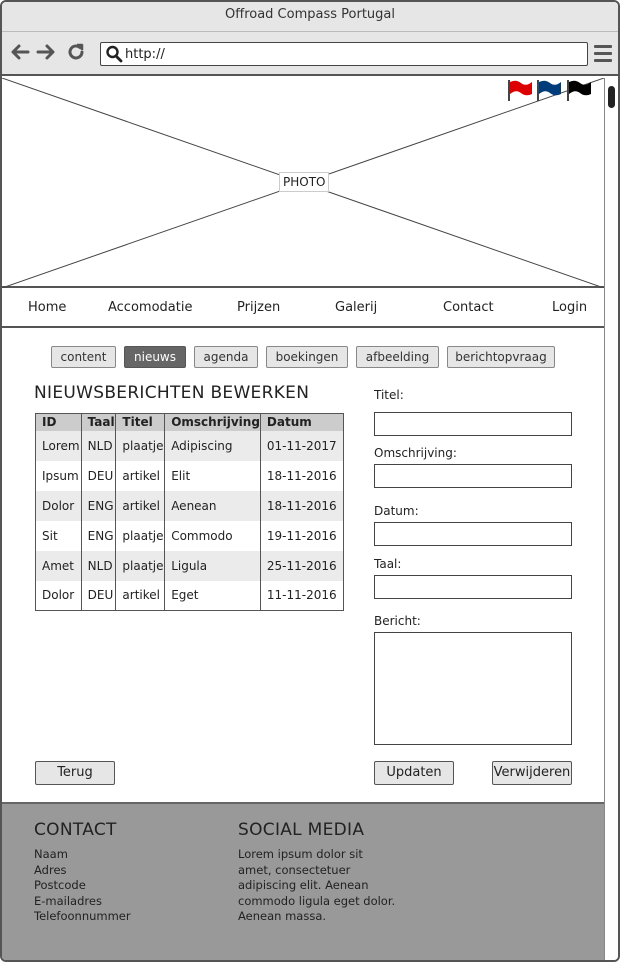  I want to click on tab-afbeelding: afbeelding, so click(397, 357).